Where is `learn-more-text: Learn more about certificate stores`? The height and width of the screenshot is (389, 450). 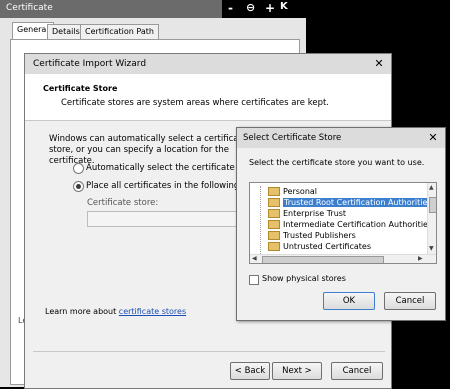 learn-more-text: Learn more about certificate stores is located at coordinates (115, 311).